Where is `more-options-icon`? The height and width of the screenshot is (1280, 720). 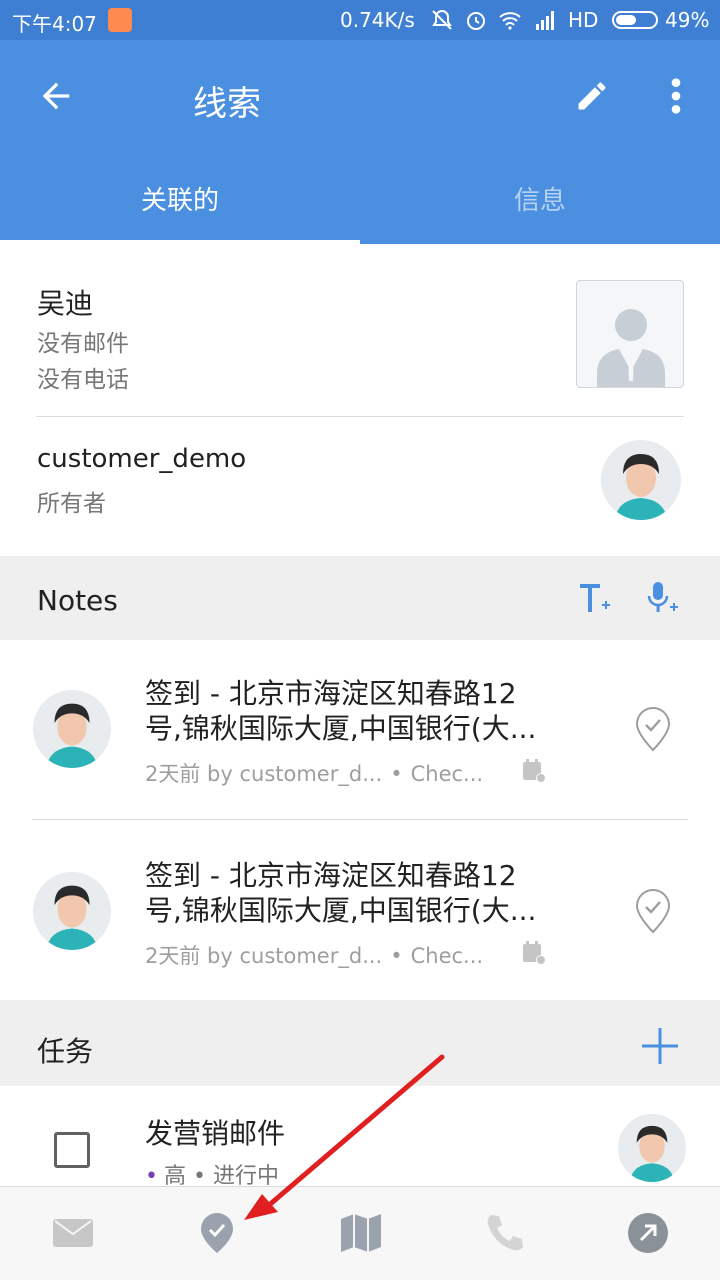 more-options-icon is located at coordinates (676, 96).